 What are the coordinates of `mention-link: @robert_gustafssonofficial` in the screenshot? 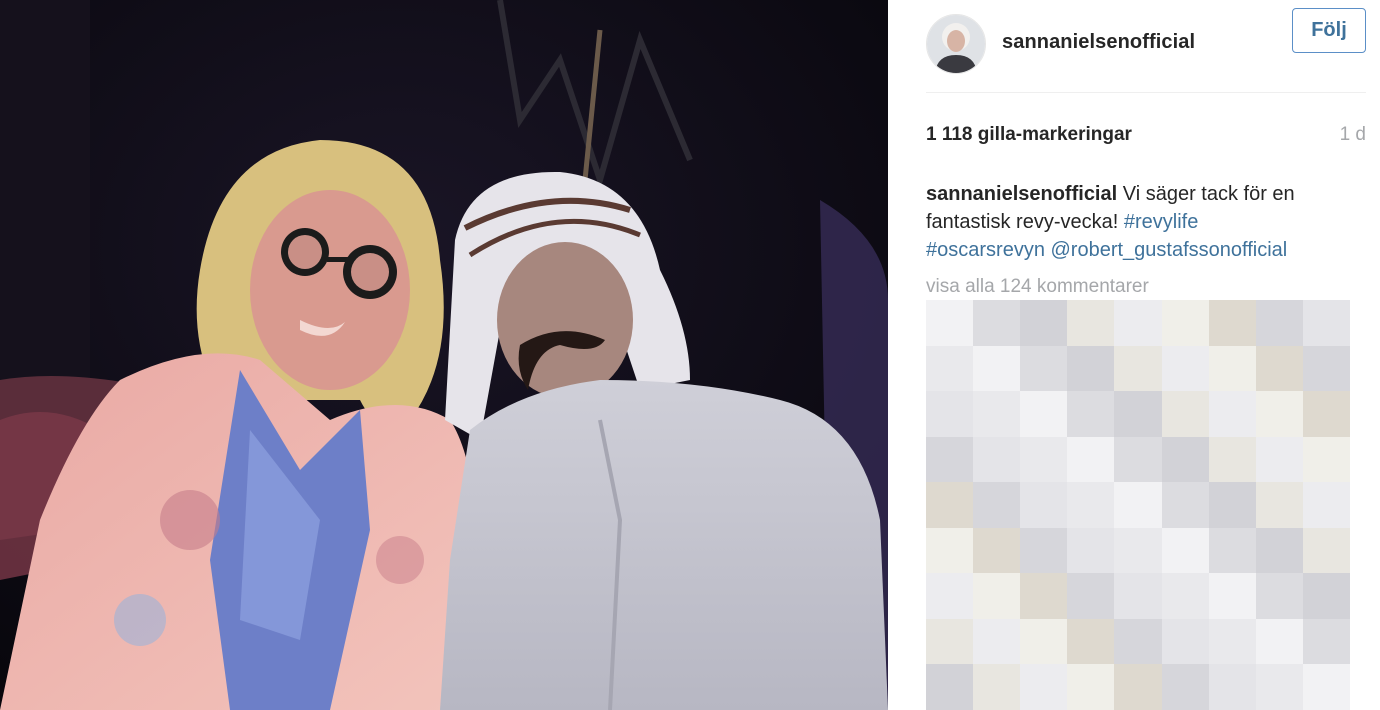 It's located at (1169, 250).